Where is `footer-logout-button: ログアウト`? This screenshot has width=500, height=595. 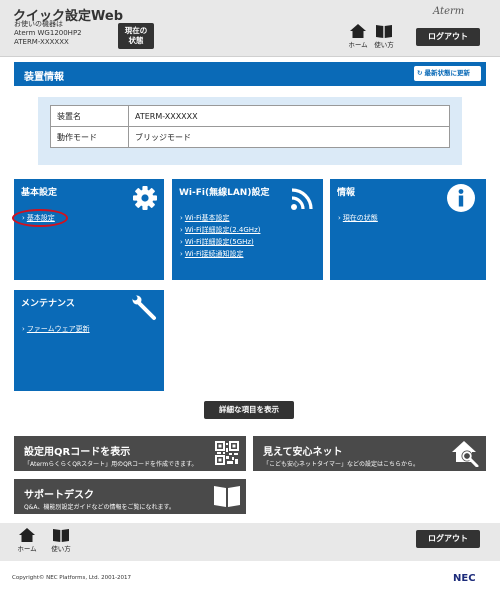
footer-logout-button: ログアウト is located at coordinates (448, 539).